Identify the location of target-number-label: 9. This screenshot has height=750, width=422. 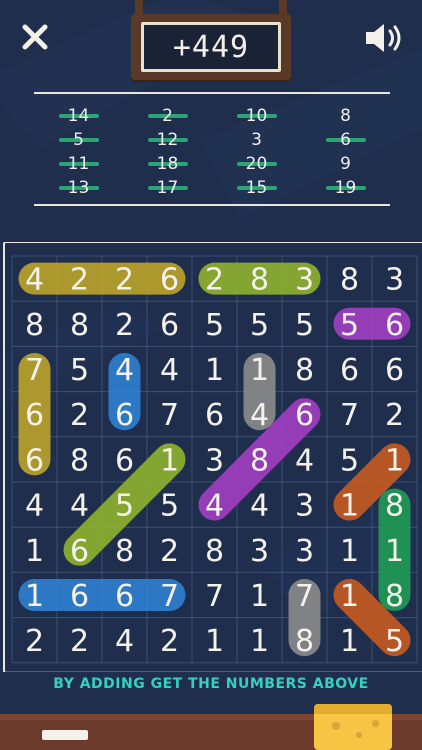
(345, 163).